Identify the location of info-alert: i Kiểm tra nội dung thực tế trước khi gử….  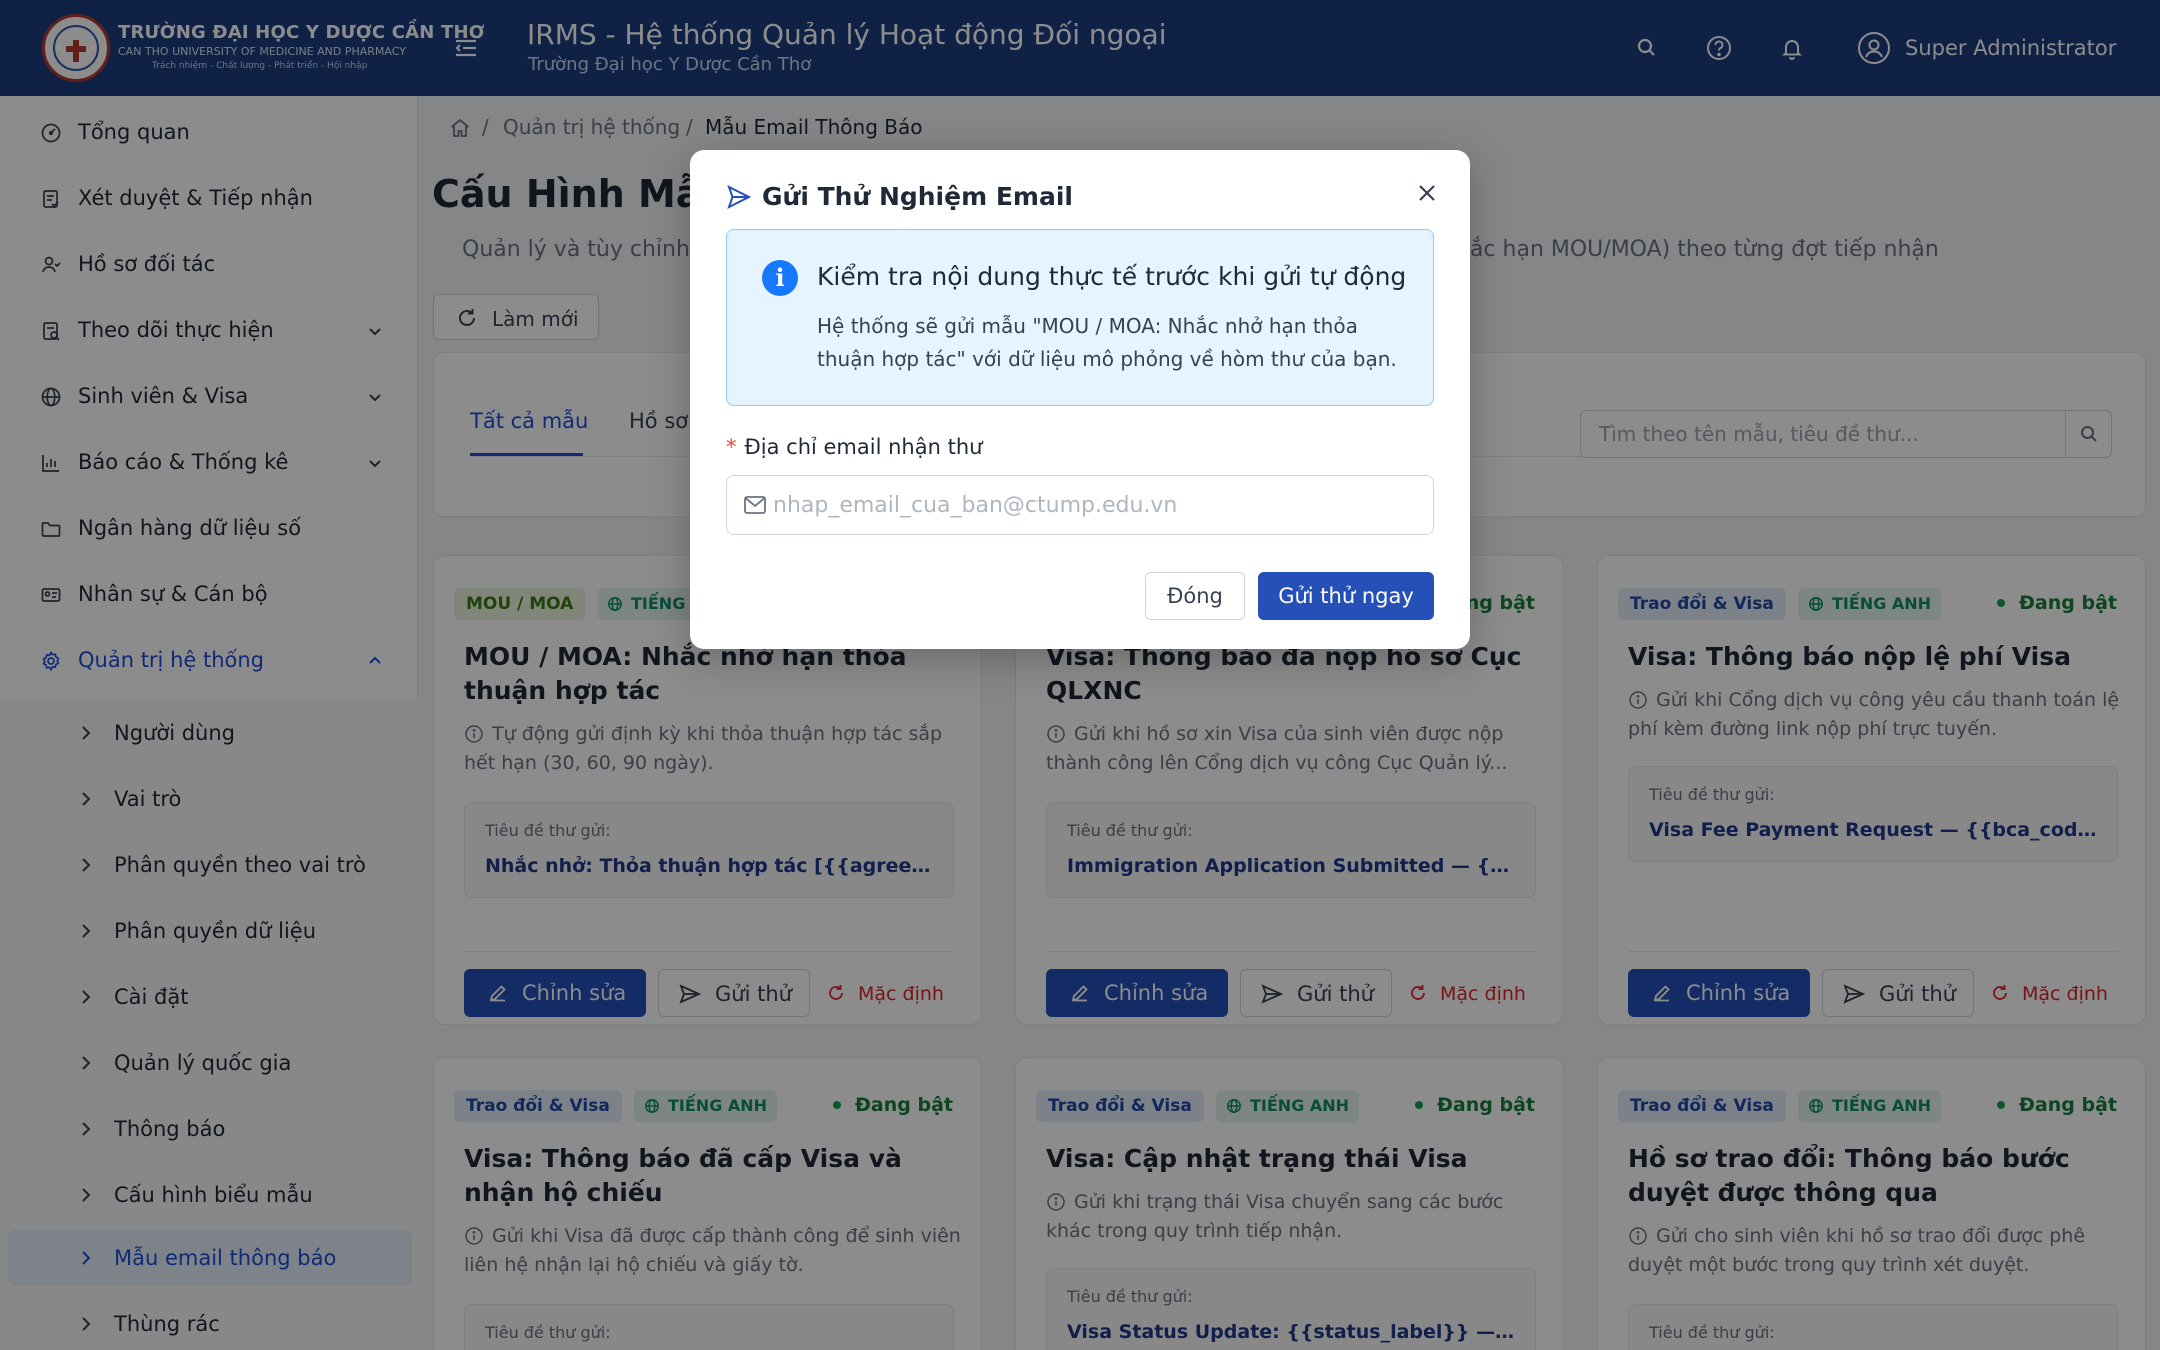
(1080, 317).